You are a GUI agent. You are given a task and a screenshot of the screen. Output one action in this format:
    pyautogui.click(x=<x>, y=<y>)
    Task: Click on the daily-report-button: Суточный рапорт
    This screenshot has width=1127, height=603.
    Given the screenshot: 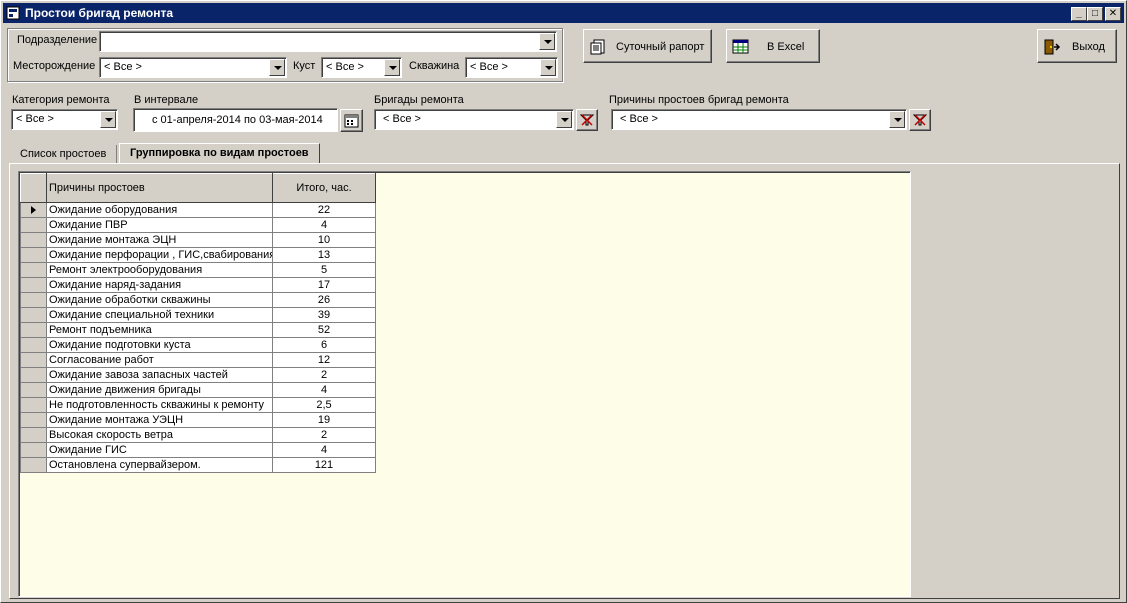 What is the action you would take?
    pyautogui.click(x=647, y=46)
    